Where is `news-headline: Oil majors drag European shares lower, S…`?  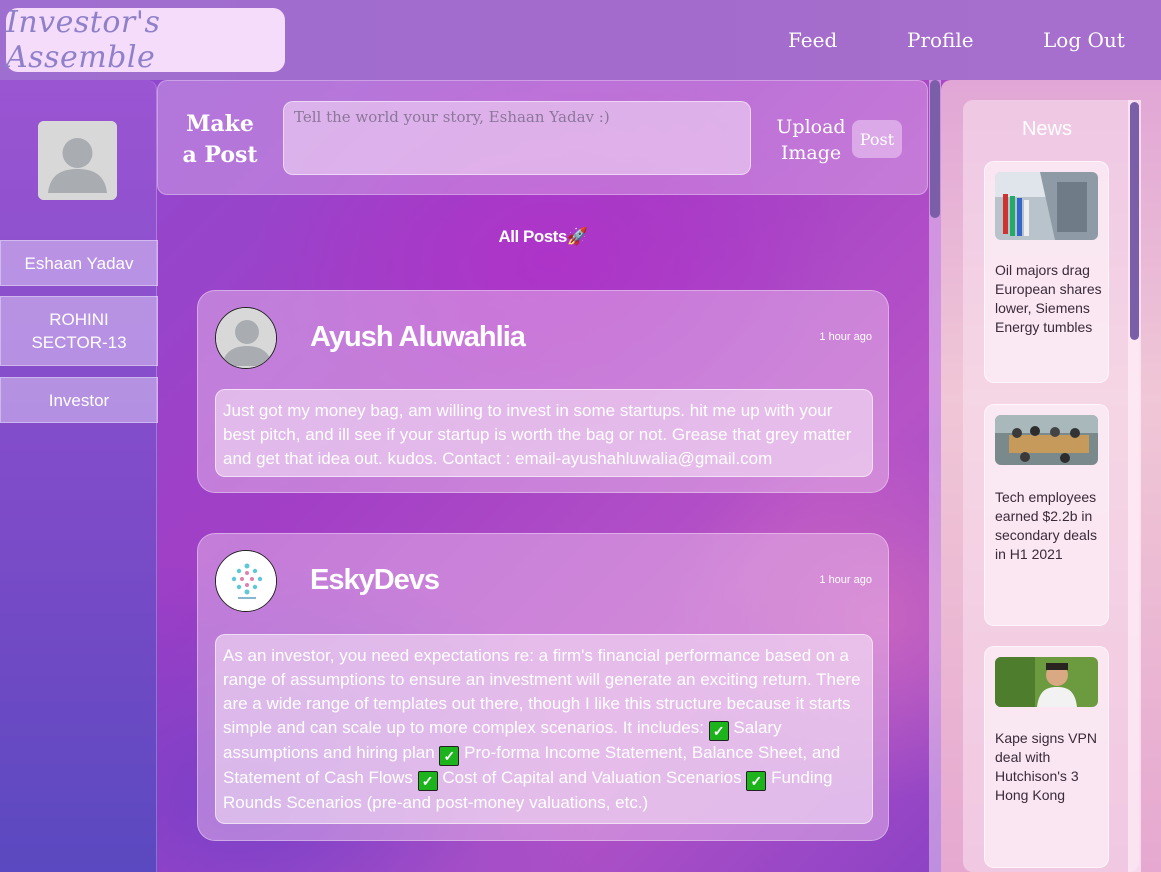 news-headline: Oil majors drag European shares lower, S… is located at coordinates (1050, 299).